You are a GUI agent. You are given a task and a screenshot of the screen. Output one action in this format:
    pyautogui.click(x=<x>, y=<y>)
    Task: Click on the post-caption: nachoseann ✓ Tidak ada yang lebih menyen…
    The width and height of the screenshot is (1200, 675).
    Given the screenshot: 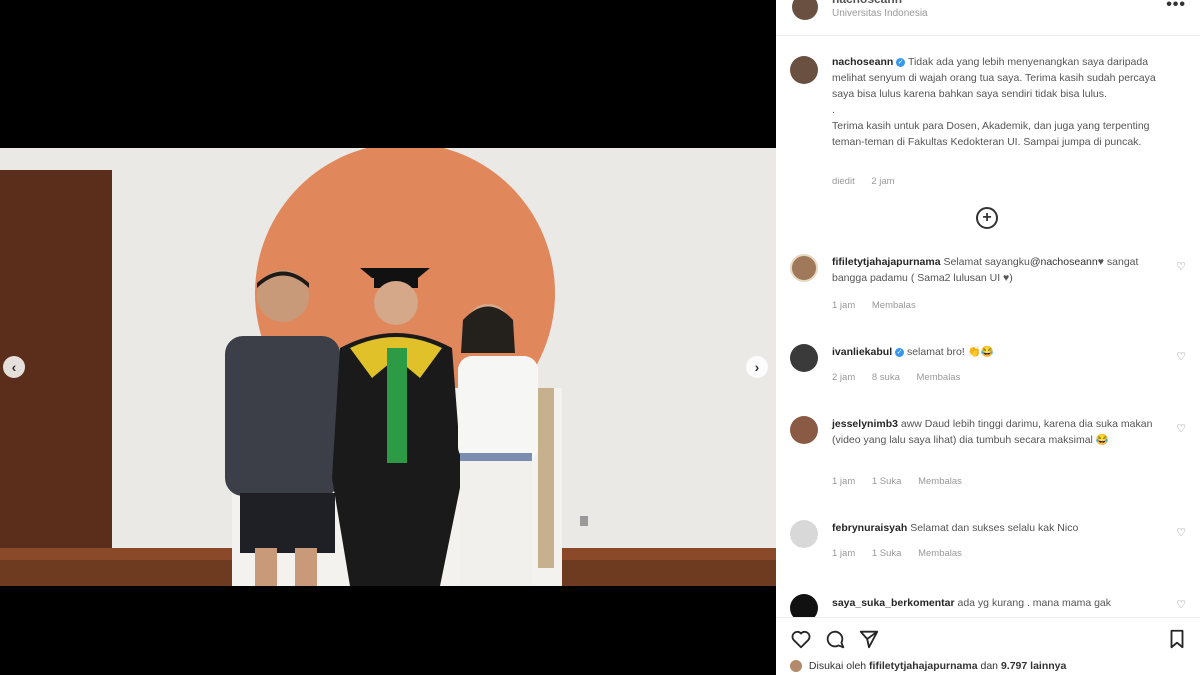 What is the action you would take?
    pyautogui.click(x=988, y=124)
    